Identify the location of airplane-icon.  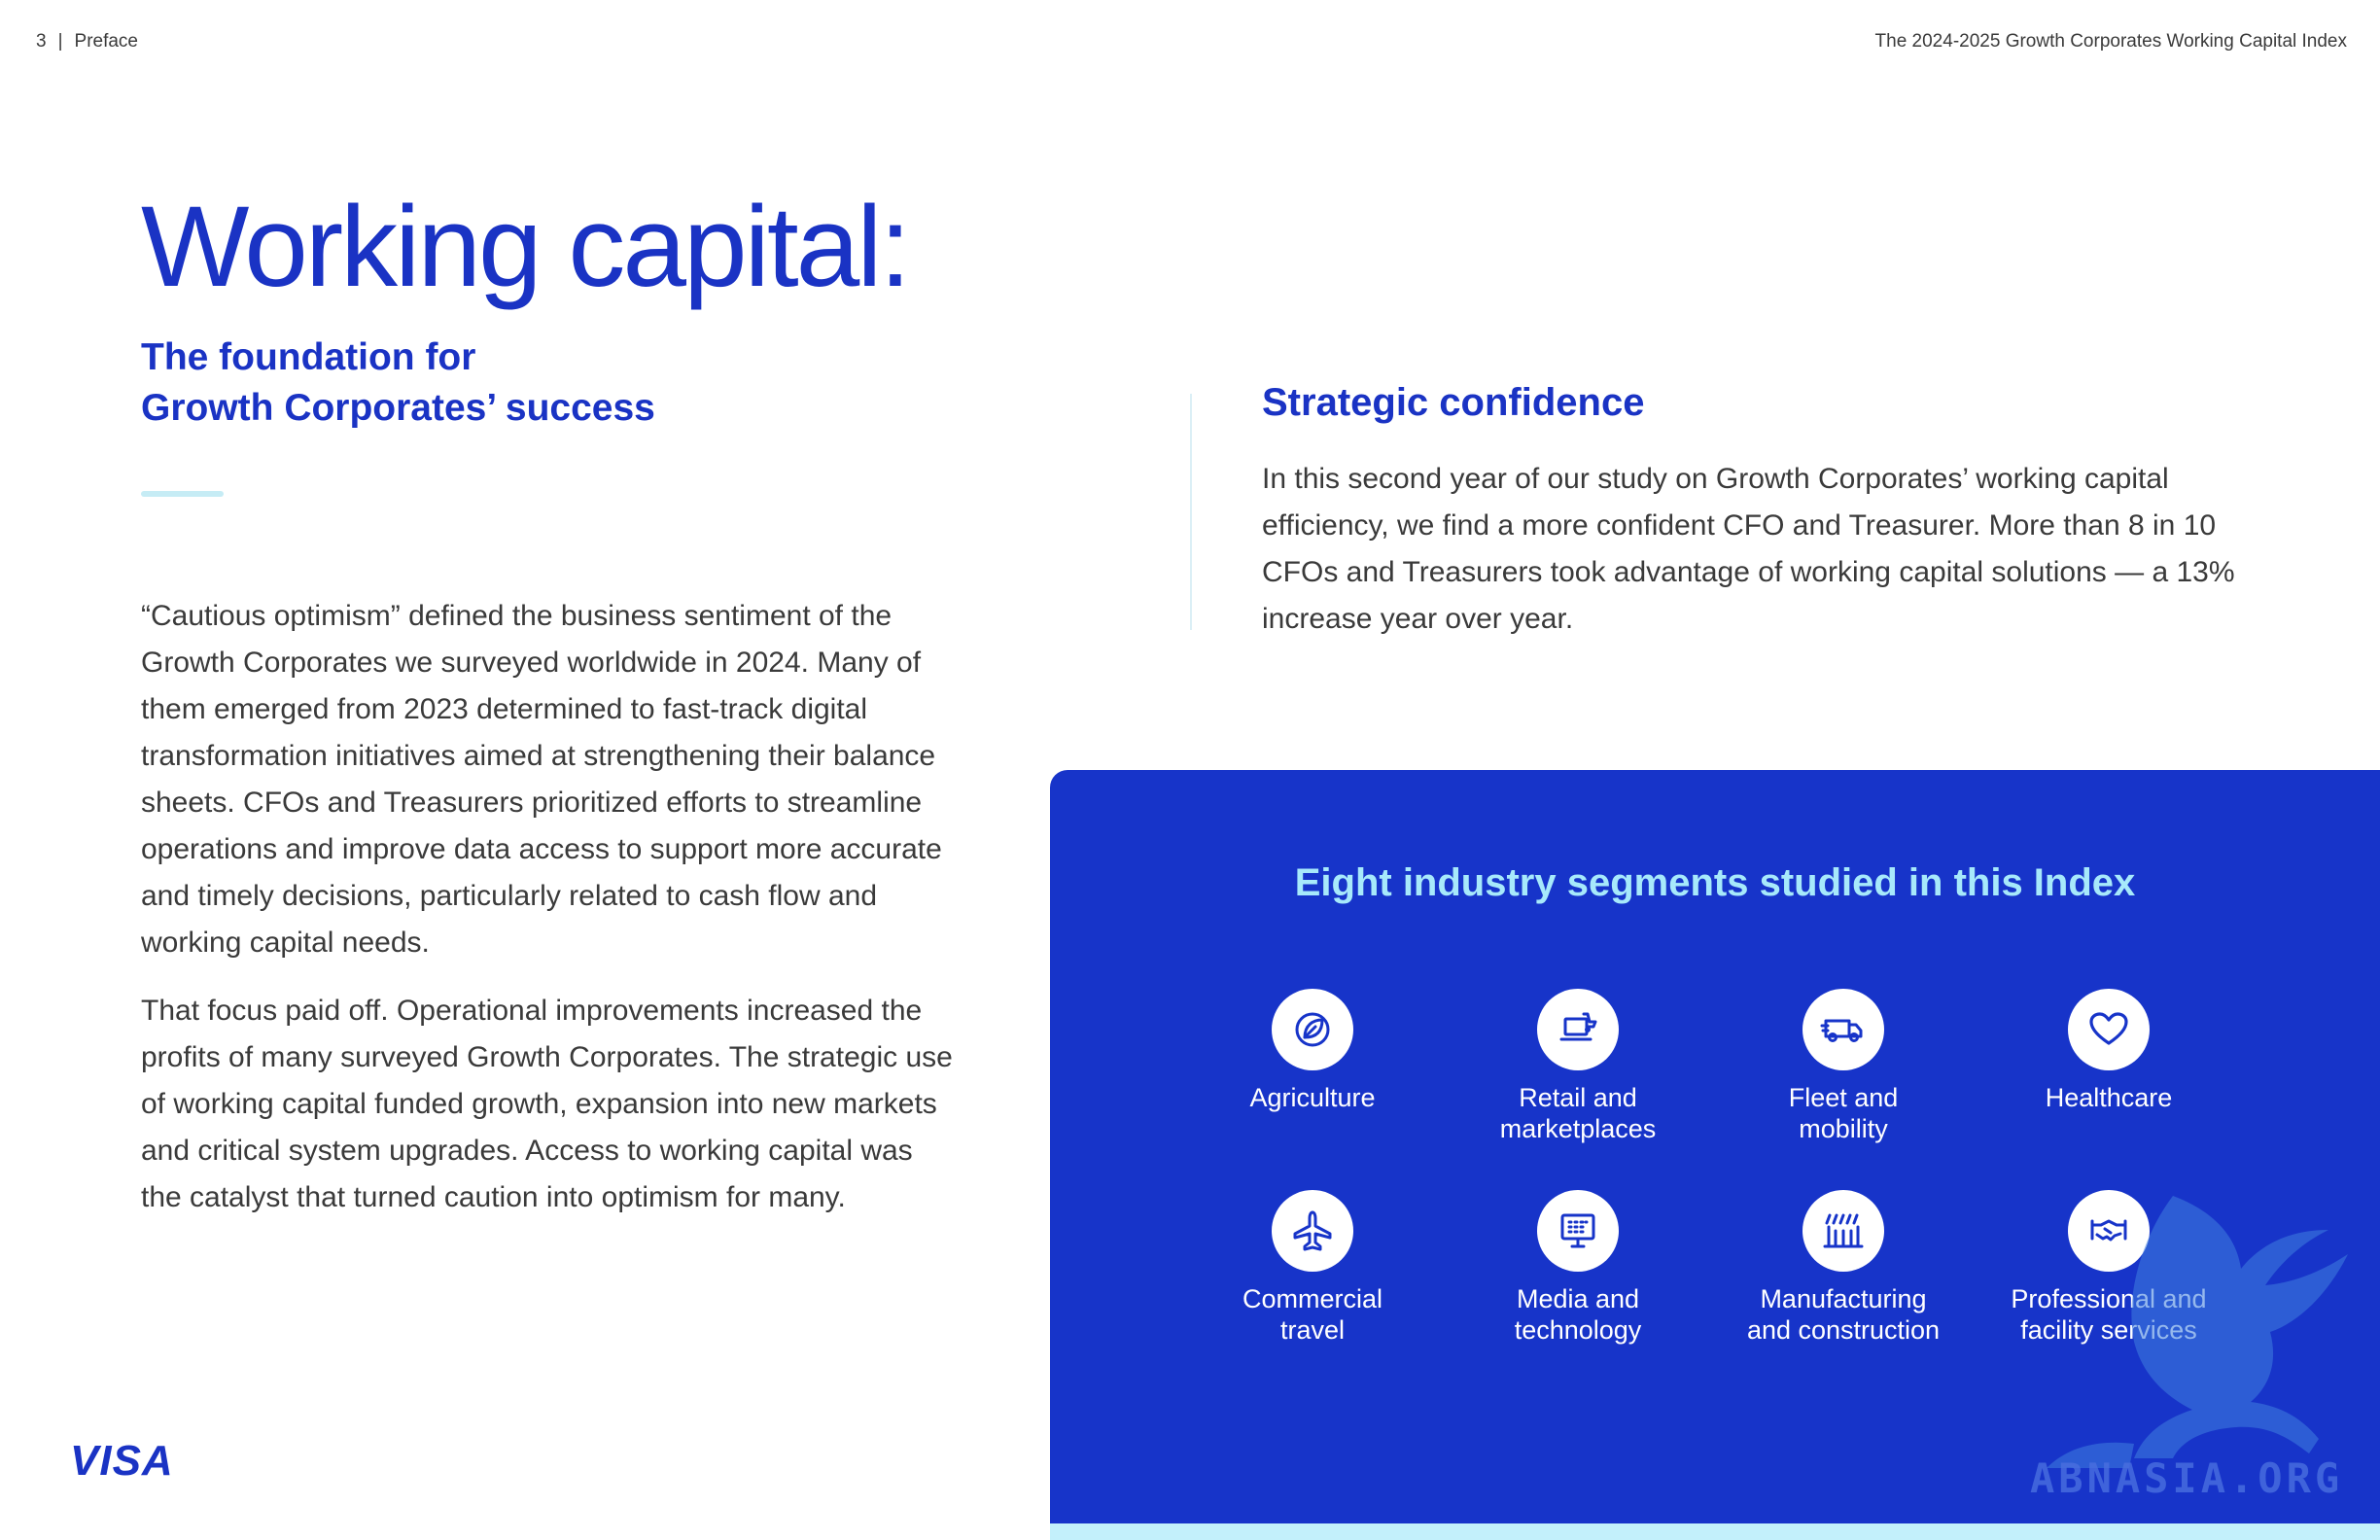
(1312, 1231).